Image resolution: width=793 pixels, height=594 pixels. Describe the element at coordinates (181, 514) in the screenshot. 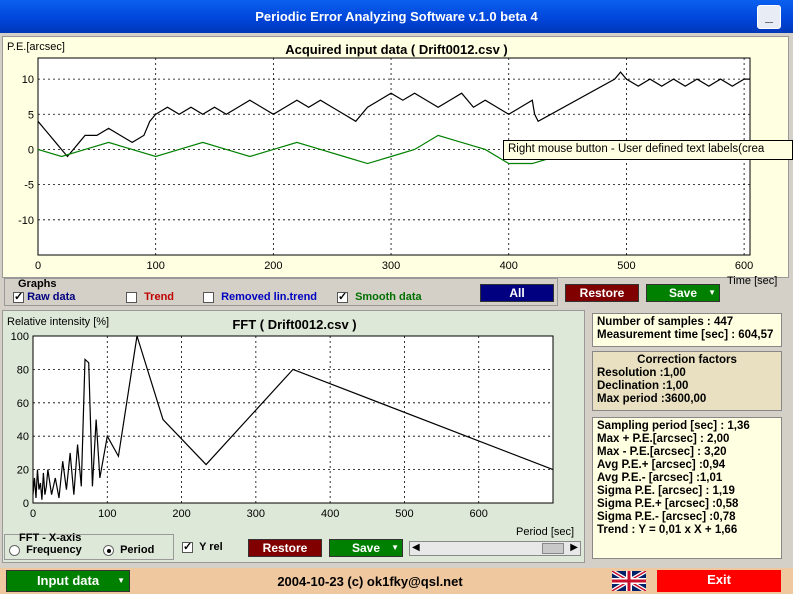

I see `x-tick-label: 200` at that location.